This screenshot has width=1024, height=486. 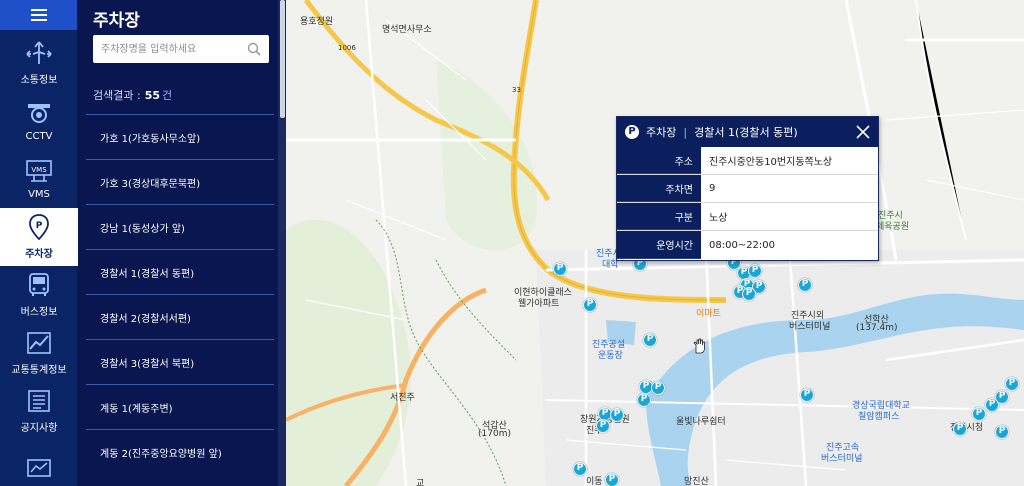 I want to click on map-label: 명석면사무소, so click(x=407, y=30).